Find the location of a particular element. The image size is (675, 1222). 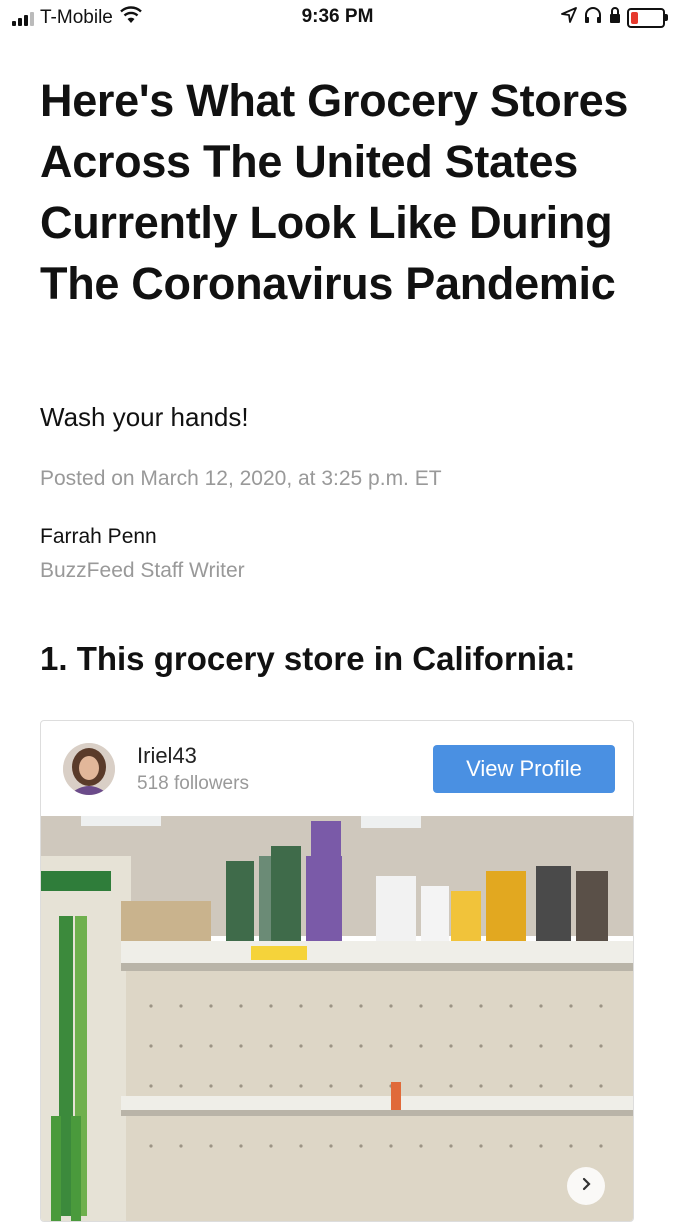

chevron-right-icon is located at coordinates (586, 1186).